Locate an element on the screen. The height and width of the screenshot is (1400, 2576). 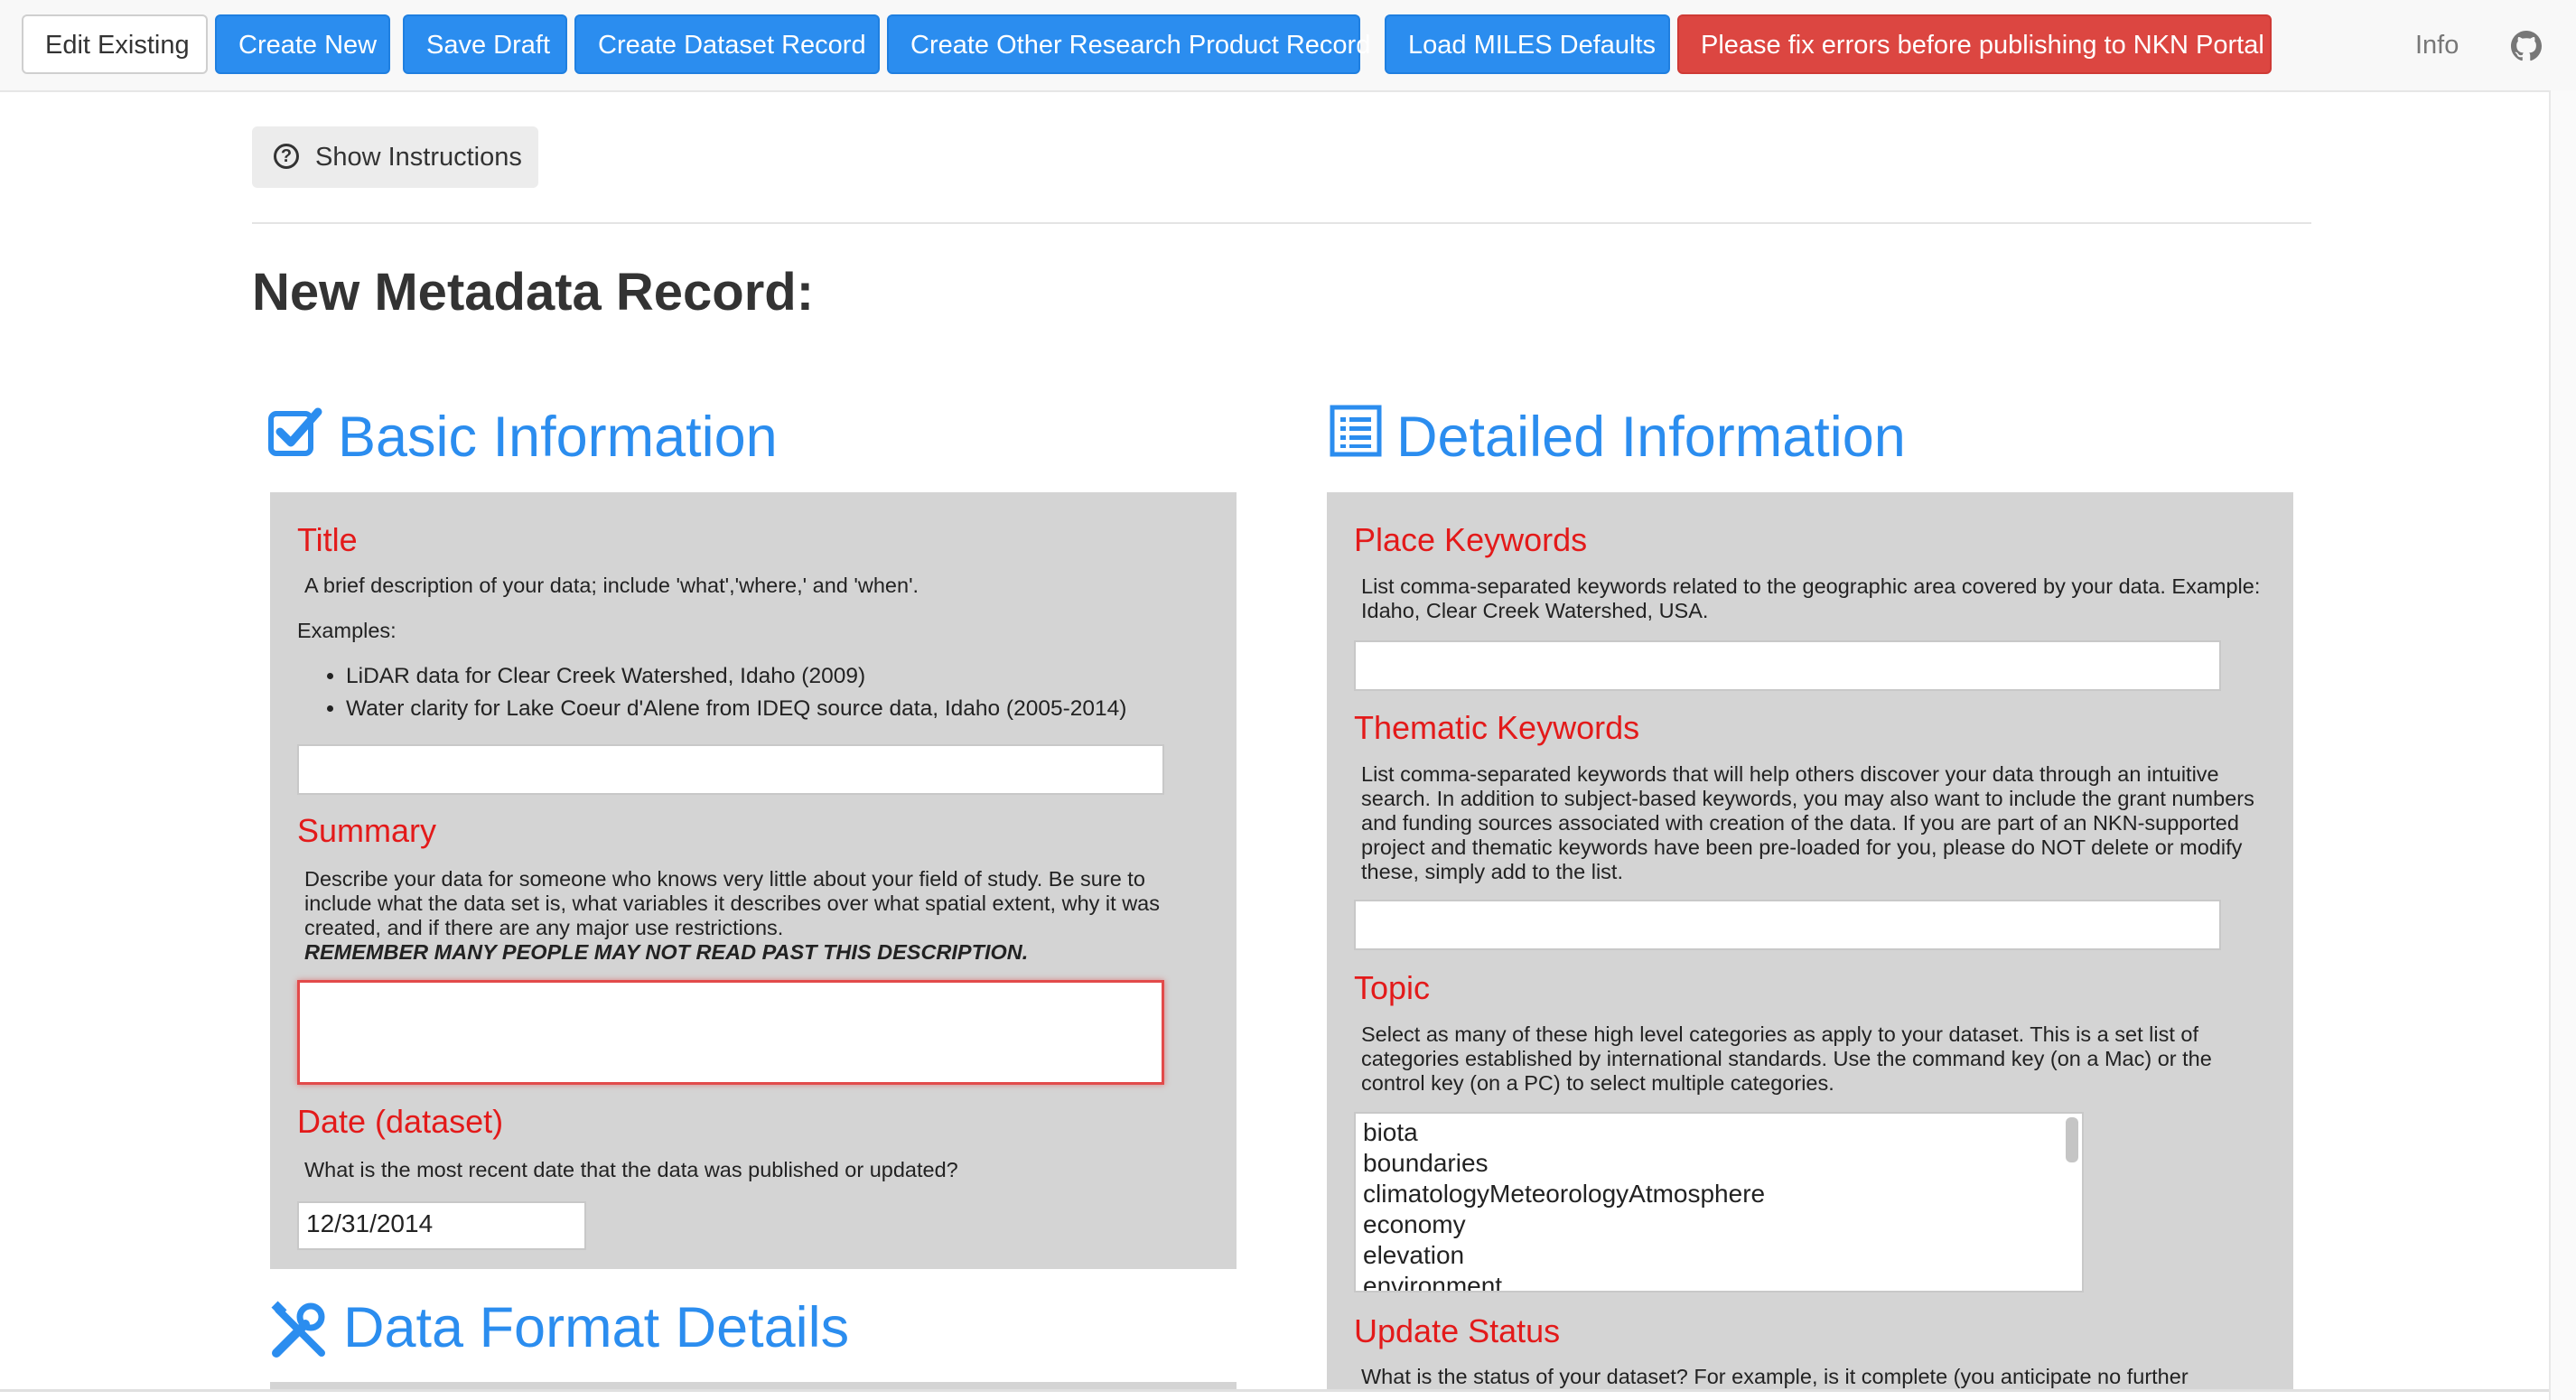
topic-option: economy is located at coordinates (1719, 1224).